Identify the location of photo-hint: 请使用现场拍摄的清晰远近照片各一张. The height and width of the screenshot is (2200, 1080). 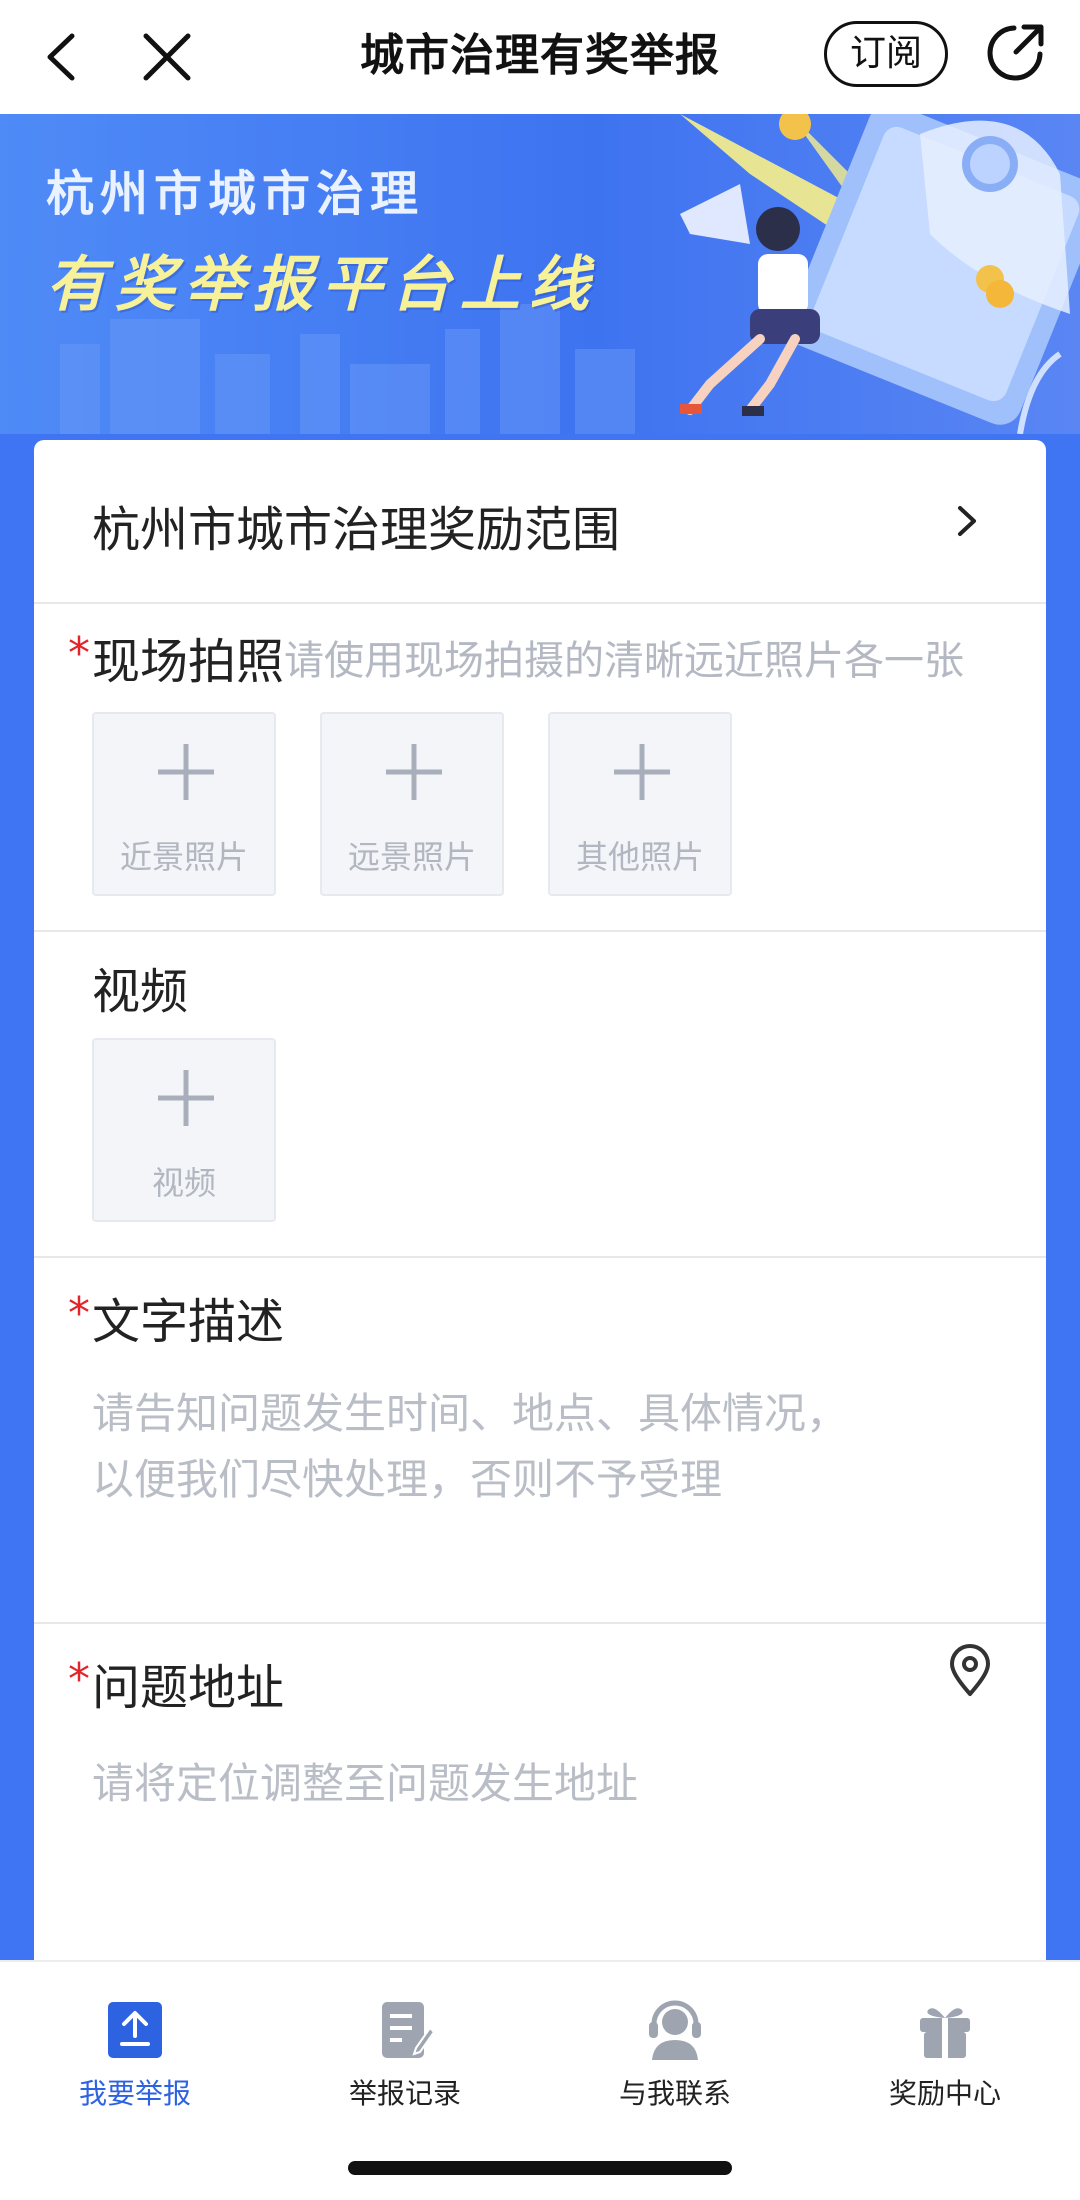
(624, 661).